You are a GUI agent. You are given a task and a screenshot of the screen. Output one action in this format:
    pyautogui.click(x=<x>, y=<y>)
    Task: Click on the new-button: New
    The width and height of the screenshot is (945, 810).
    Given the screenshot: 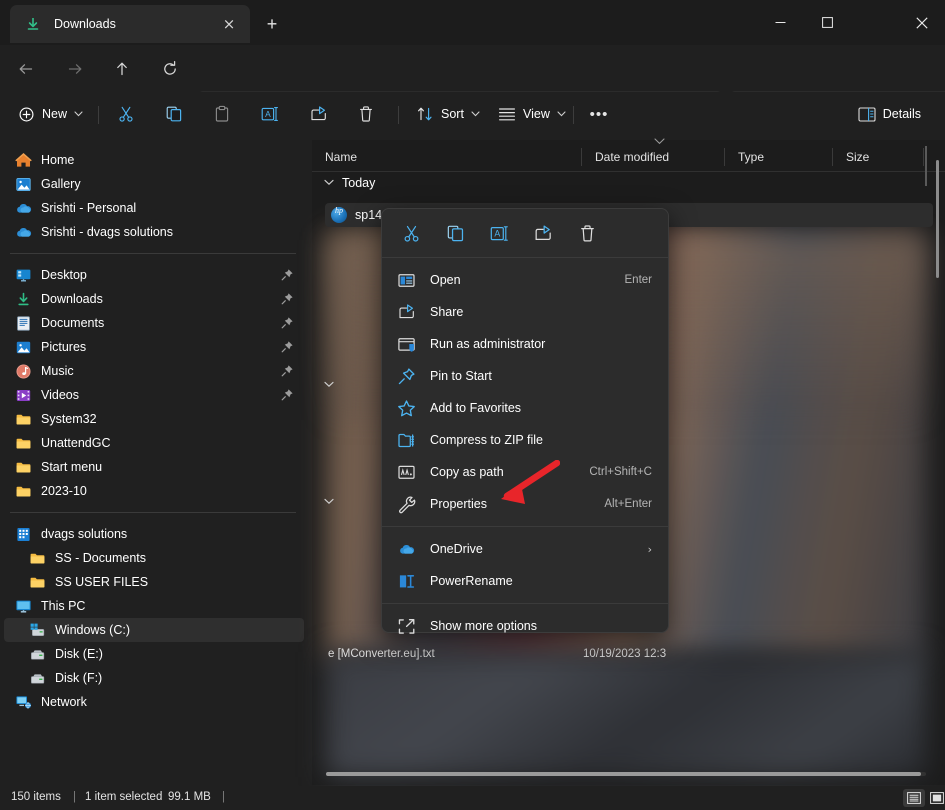 What is the action you would take?
    pyautogui.click(x=50, y=114)
    